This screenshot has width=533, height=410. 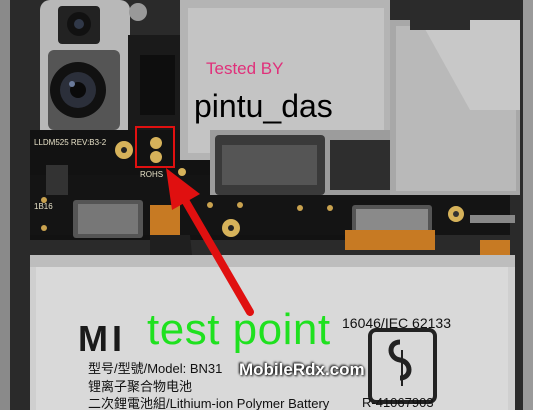 What do you see at coordinates (396, 323) in the screenshot?
I see `battery-standard: 16046/IEC 62133` at bounding box center [396, 323].